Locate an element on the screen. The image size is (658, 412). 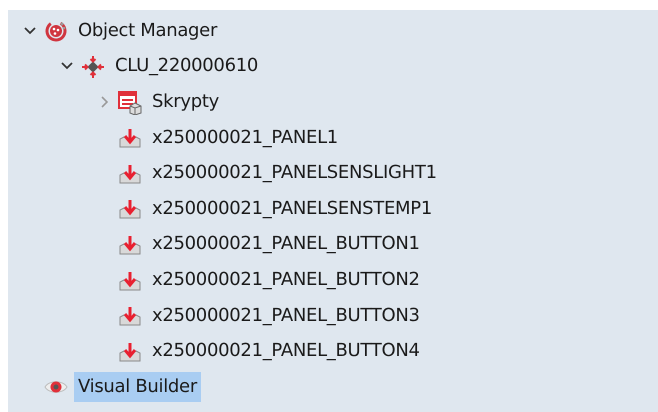
tree-item: Skrypty is located at coordinates (185, 101).